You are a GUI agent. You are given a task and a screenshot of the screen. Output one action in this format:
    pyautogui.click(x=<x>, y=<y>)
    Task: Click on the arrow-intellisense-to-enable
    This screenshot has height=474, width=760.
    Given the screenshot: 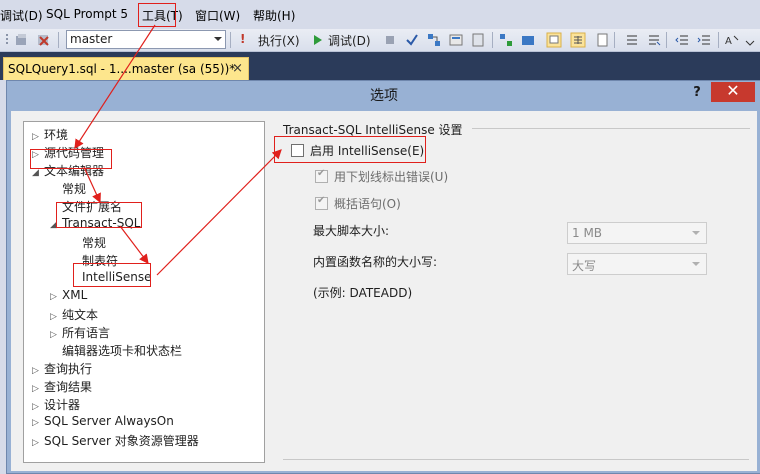 What is the action you would take?
    pyautogui.click(x=219, y=212)
    